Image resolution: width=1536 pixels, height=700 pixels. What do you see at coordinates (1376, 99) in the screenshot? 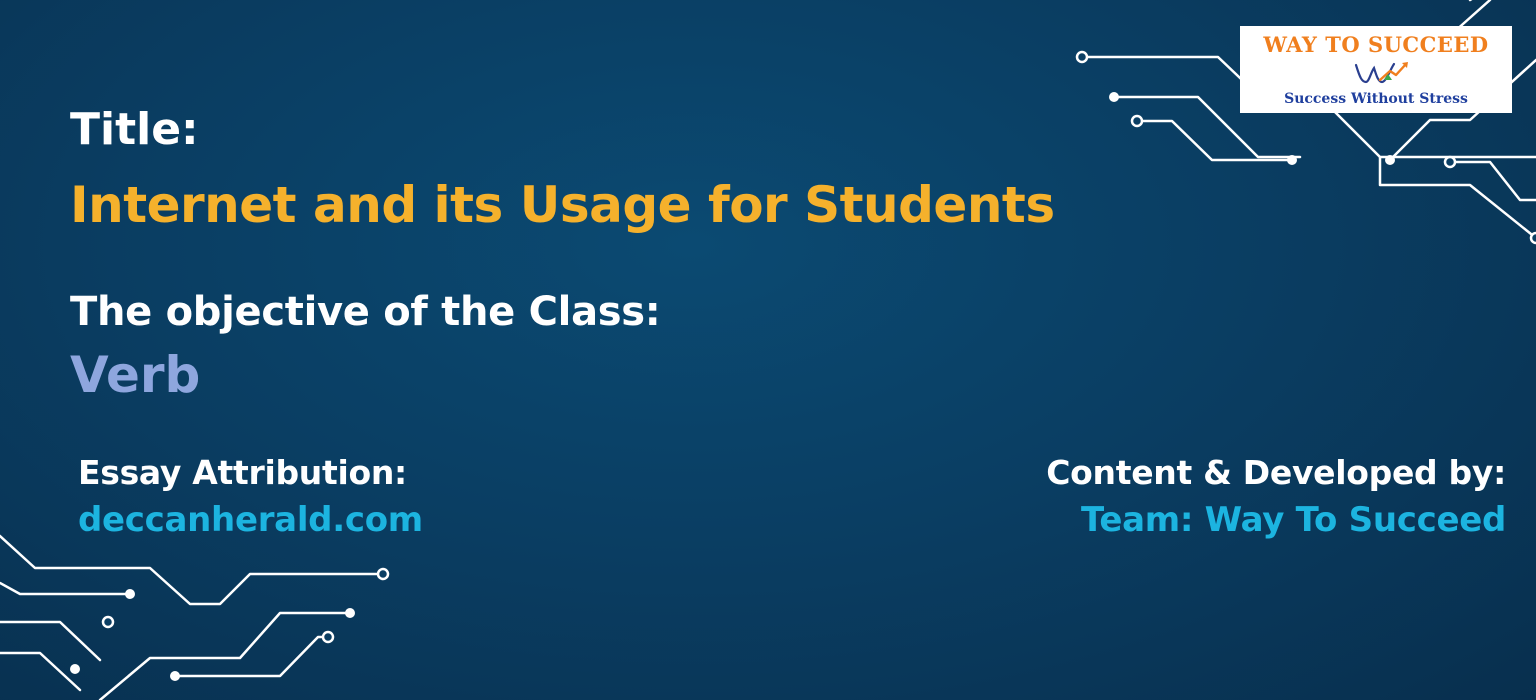
I see `logo-tagline: Success Without Stress` at bounding box center [1376, 99].